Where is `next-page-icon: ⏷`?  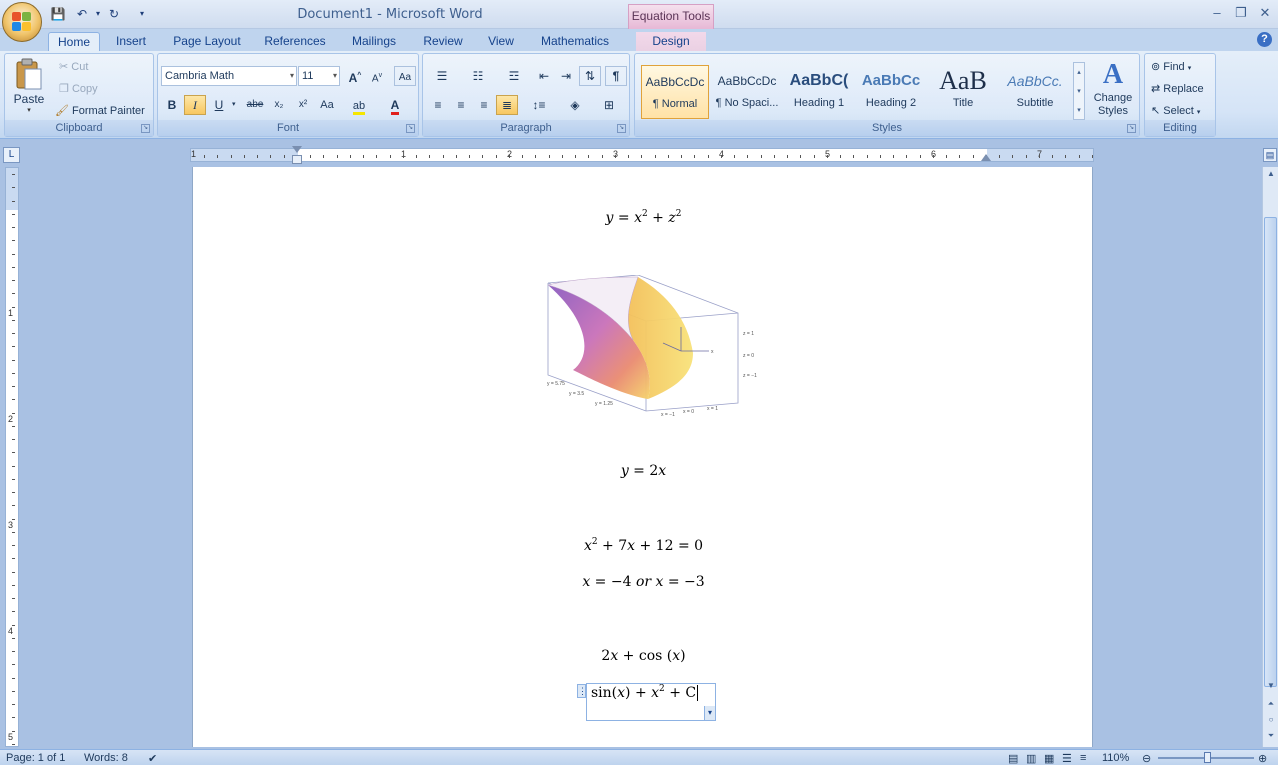 next-page-icon: ⏷ is located at coordinates (1271, 736).